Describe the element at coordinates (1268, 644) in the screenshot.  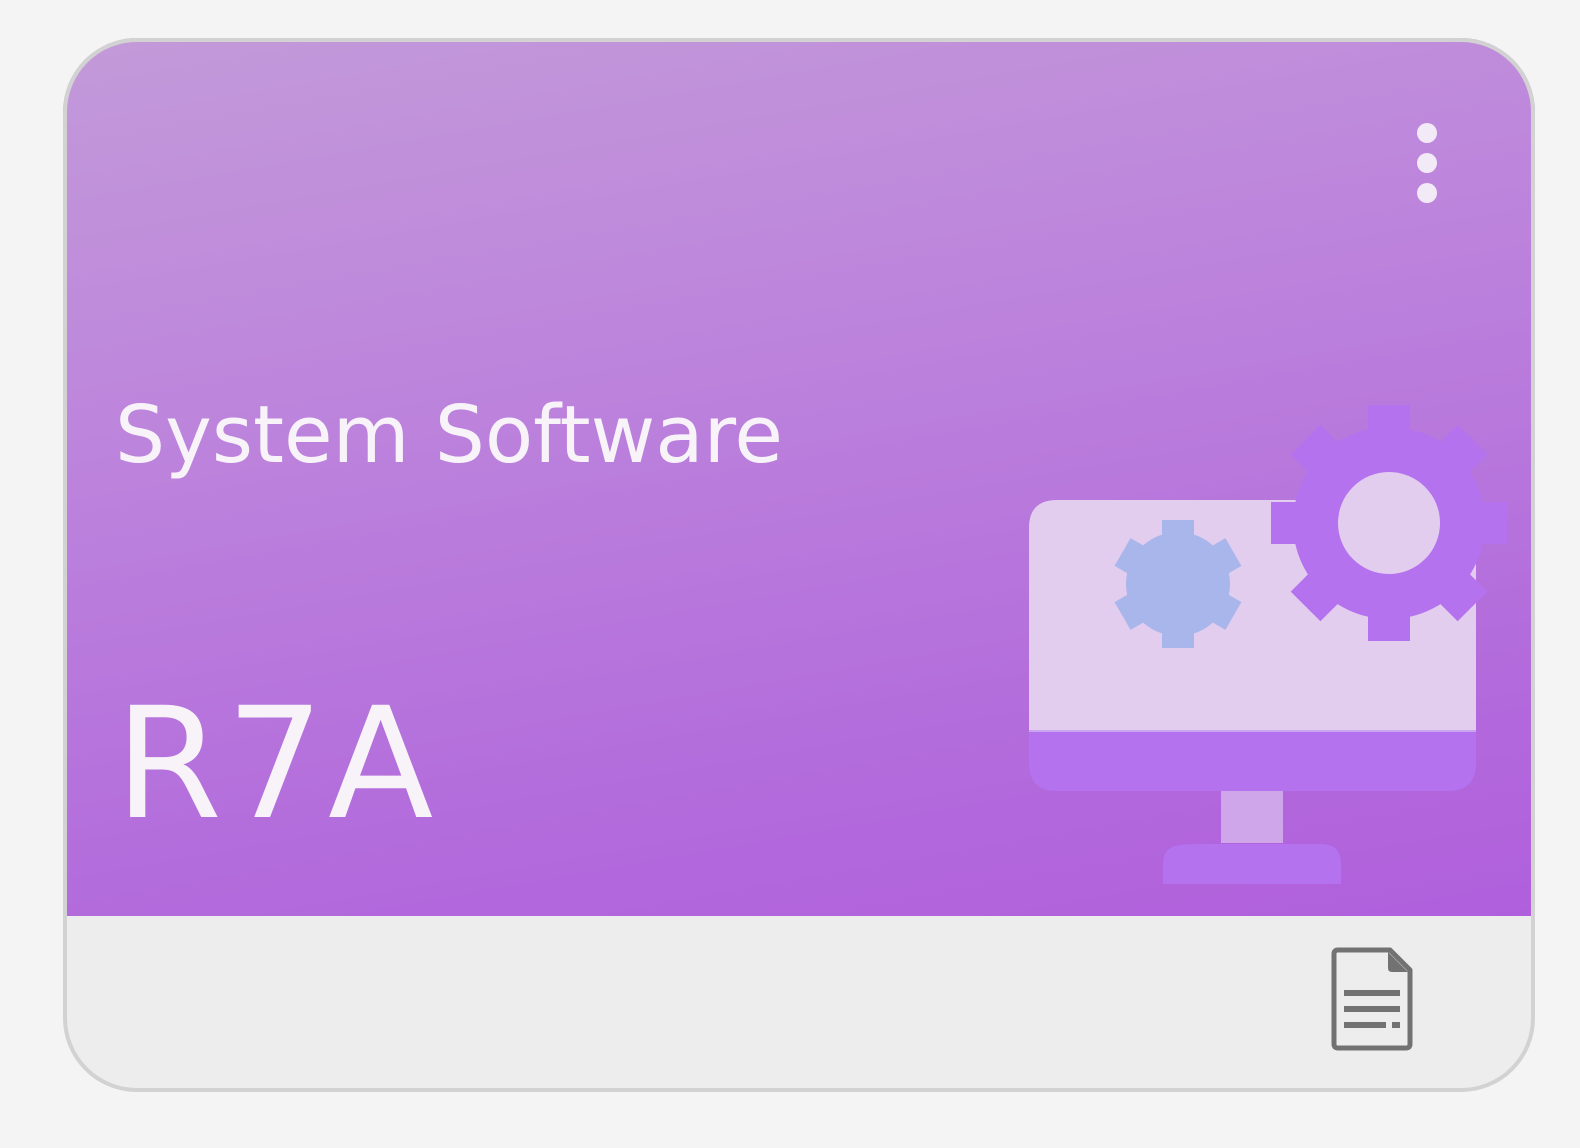
I see `monitor-gears-icon` at that location.